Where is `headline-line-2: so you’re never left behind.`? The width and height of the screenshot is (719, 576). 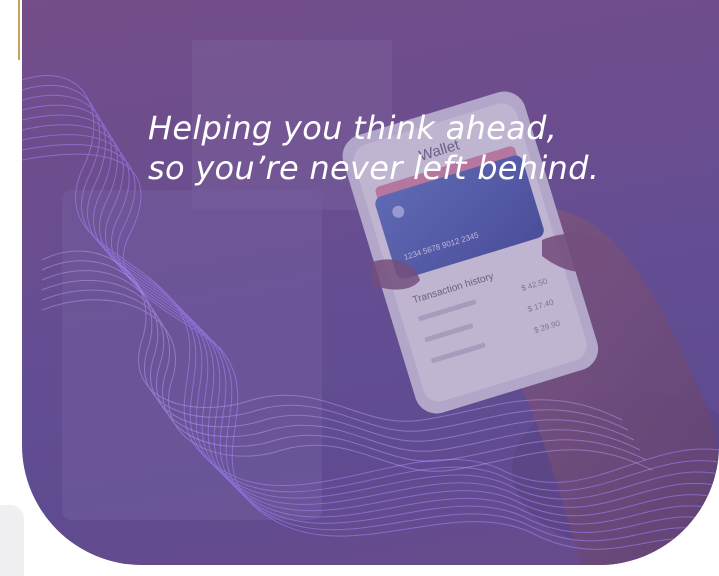 headline-line-2: so you’re never left behind. is located at coordinates (374, 168).